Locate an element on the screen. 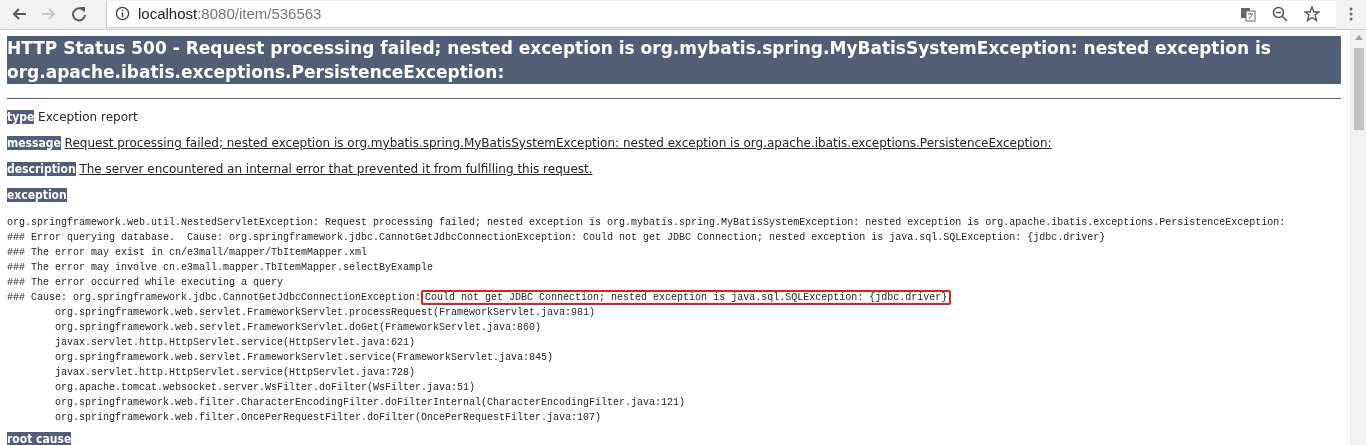 This screenshot has height=445, width=1366. translate-icon is located at coordinates (1248, 13).